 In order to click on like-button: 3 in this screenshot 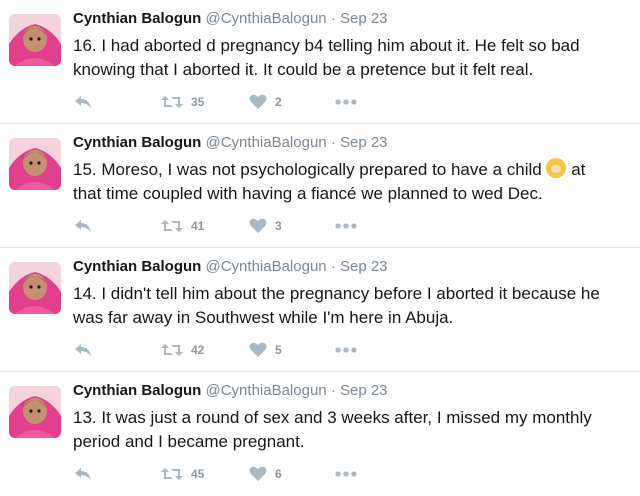, I will do `click(265, 226)`.